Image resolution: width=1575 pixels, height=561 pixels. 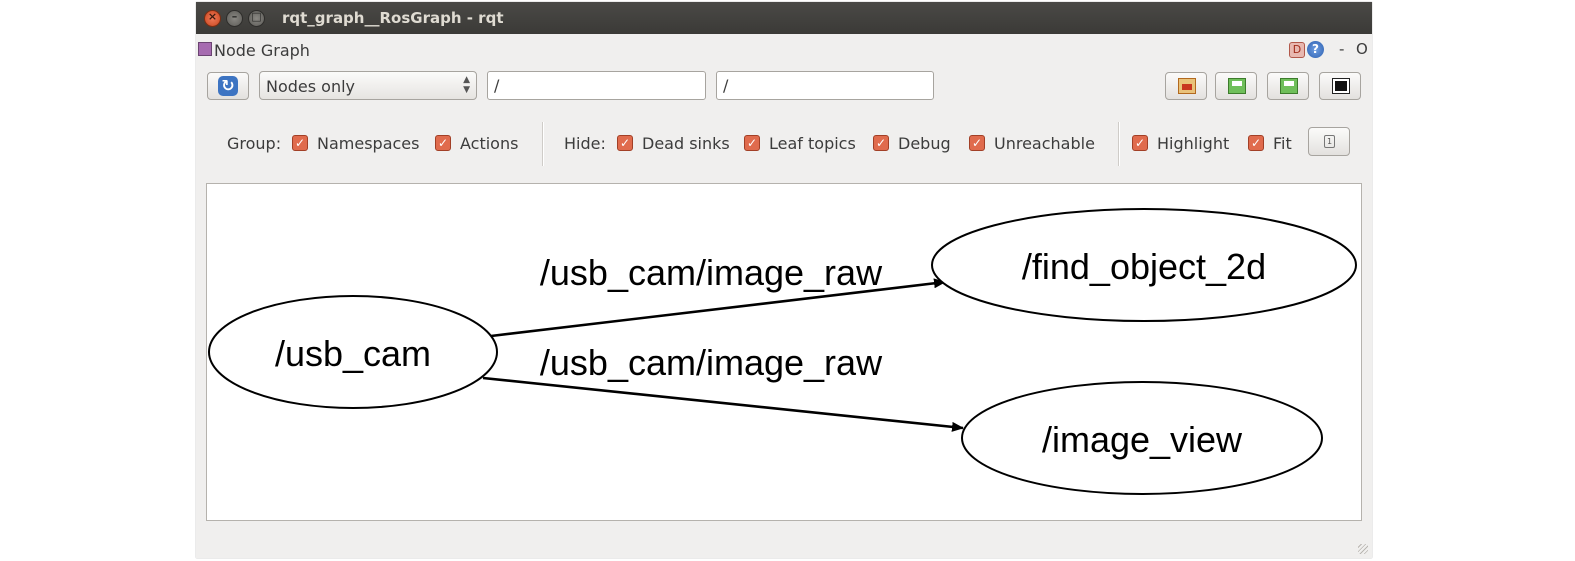 I want to click on graph-toolbar: ↻ Nodes only ▲ ▼ / /, so click(x=784, y=87).